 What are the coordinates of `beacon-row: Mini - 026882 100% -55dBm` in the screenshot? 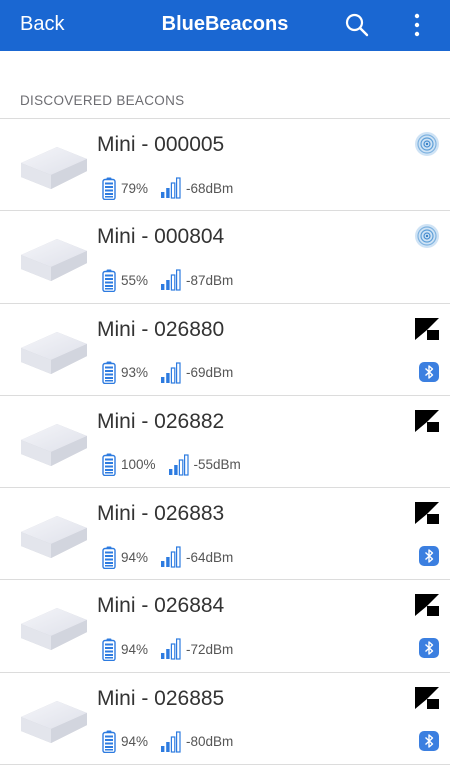 It's located at (225, 442).